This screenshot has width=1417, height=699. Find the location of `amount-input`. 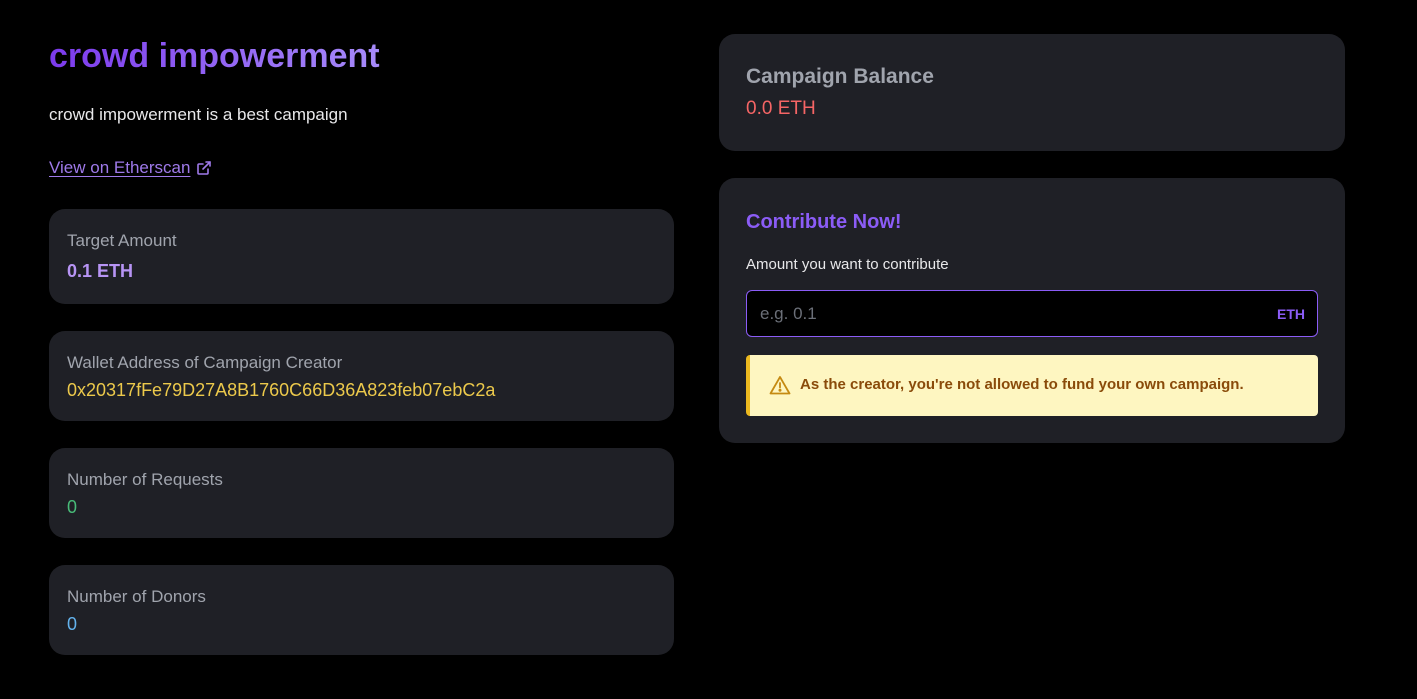

amount-input is located at coordinates (997, 313).